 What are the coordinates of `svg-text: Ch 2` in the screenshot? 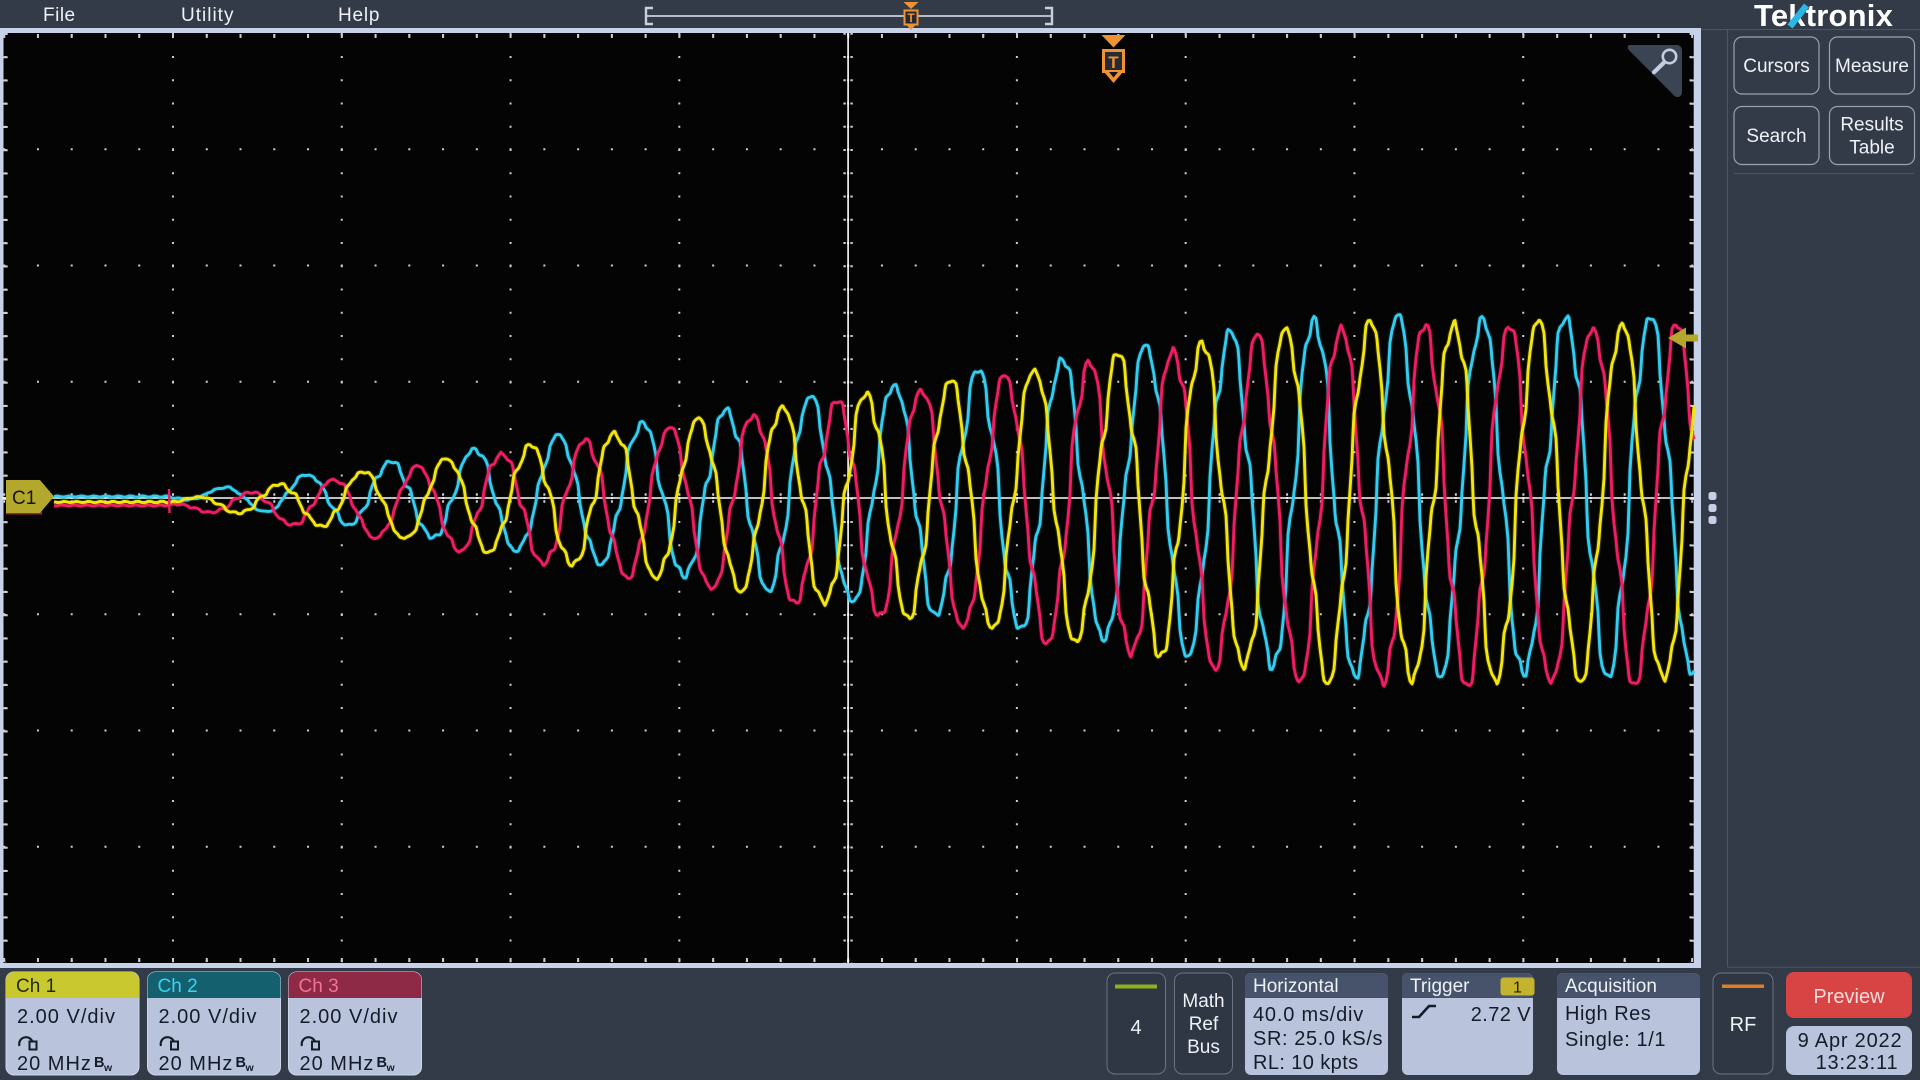 It's located at (178, 986).